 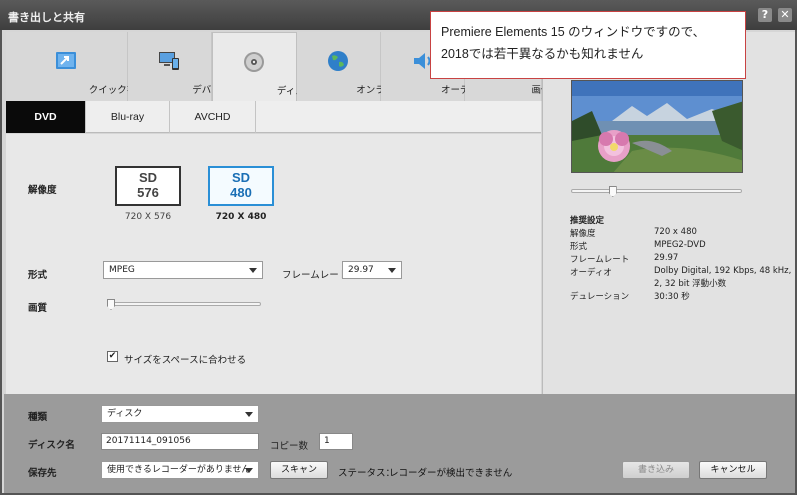 I want to click on format-value: MPEG, so click(x=122, y=270).